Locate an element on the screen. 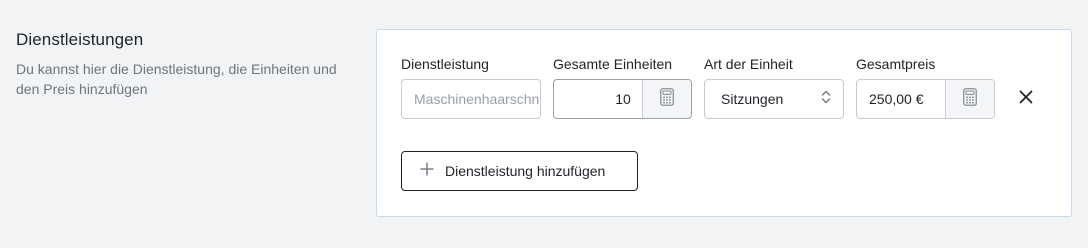 The image size is (1088, 248). service-label: Dienstleistung is located at coordinates (445, 64).